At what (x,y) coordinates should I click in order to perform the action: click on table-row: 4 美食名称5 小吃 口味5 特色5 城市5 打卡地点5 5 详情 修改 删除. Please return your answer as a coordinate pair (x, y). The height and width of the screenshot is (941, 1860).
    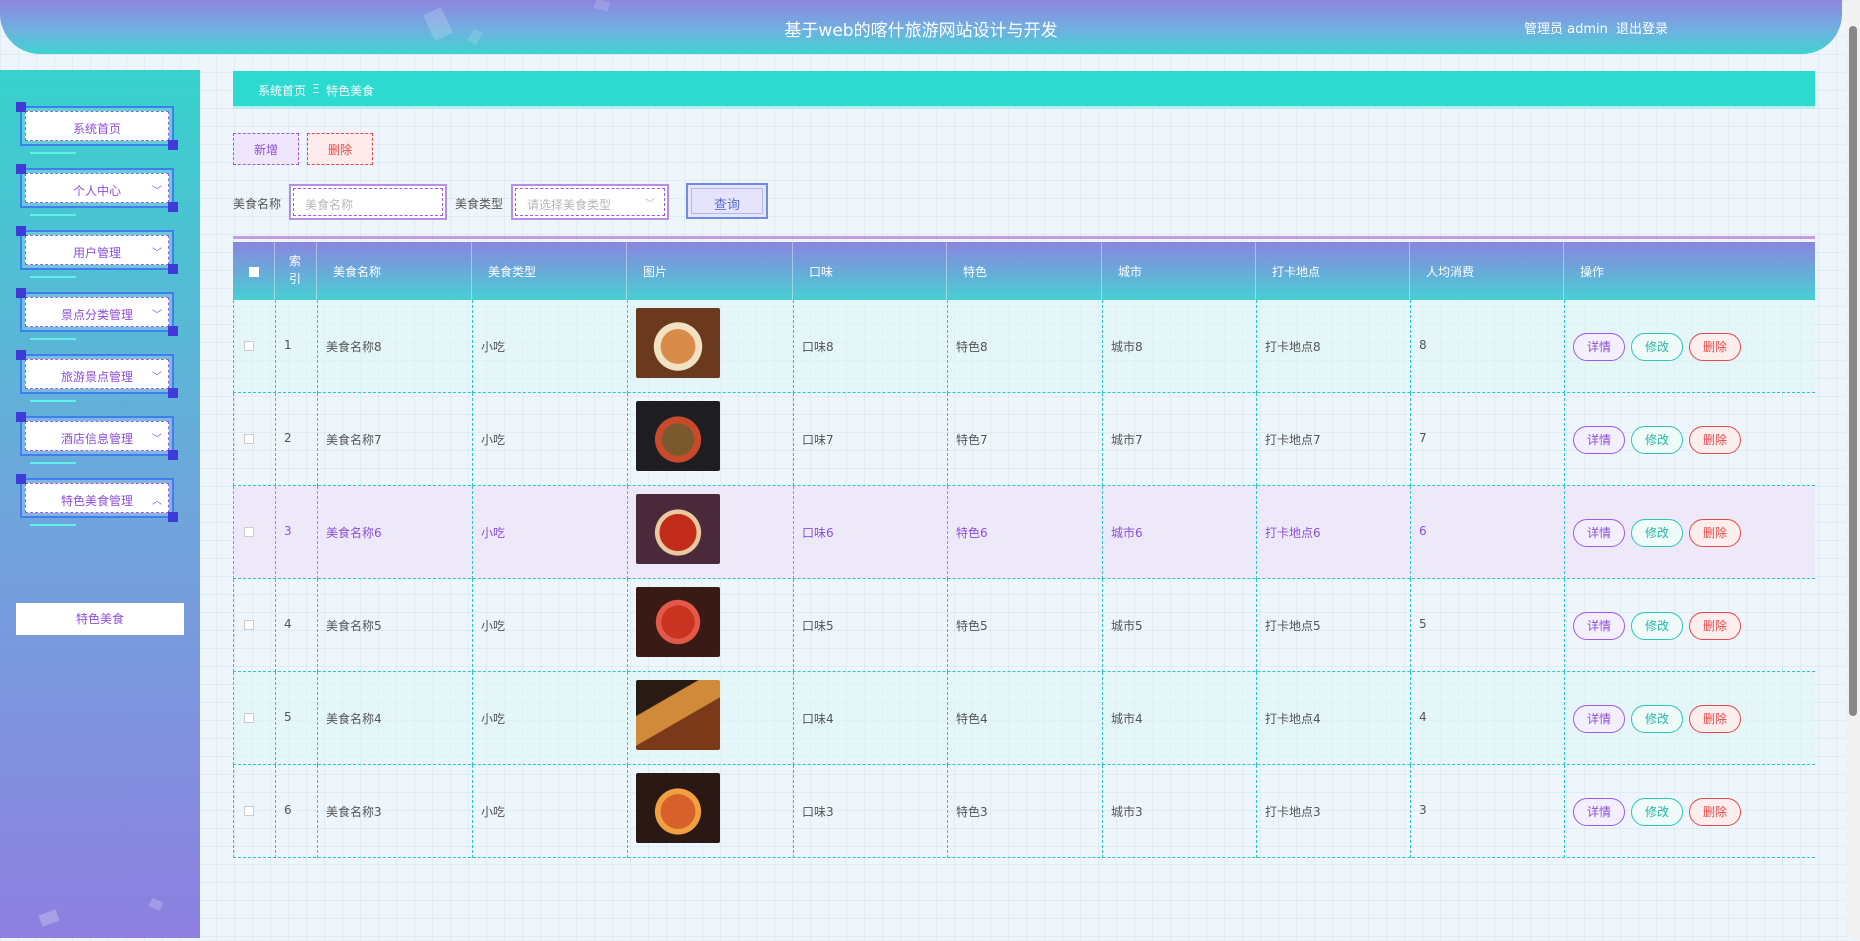
    Looking at the image, I should click on (1024, 625).